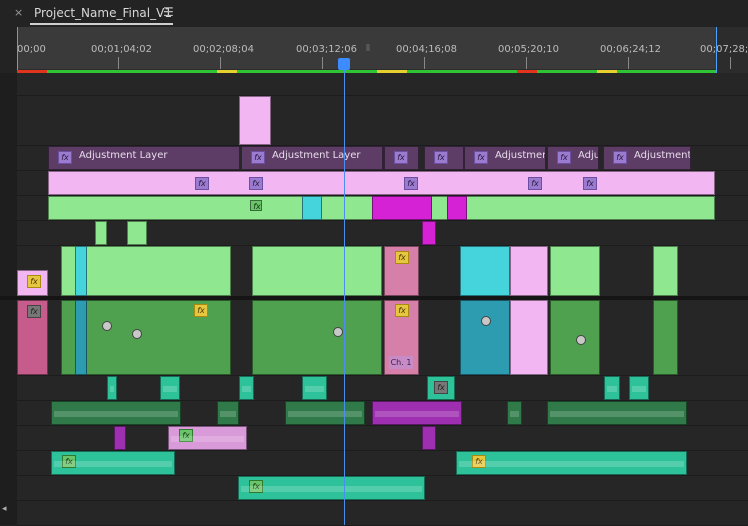 This screenshot has height=526, width=748. What do you see at coordinates (374, 13) in the screenshot?
I see `sequence-tab-bar: × Project_Name_Final_V1 ☰` at bounding box center [374, 13].